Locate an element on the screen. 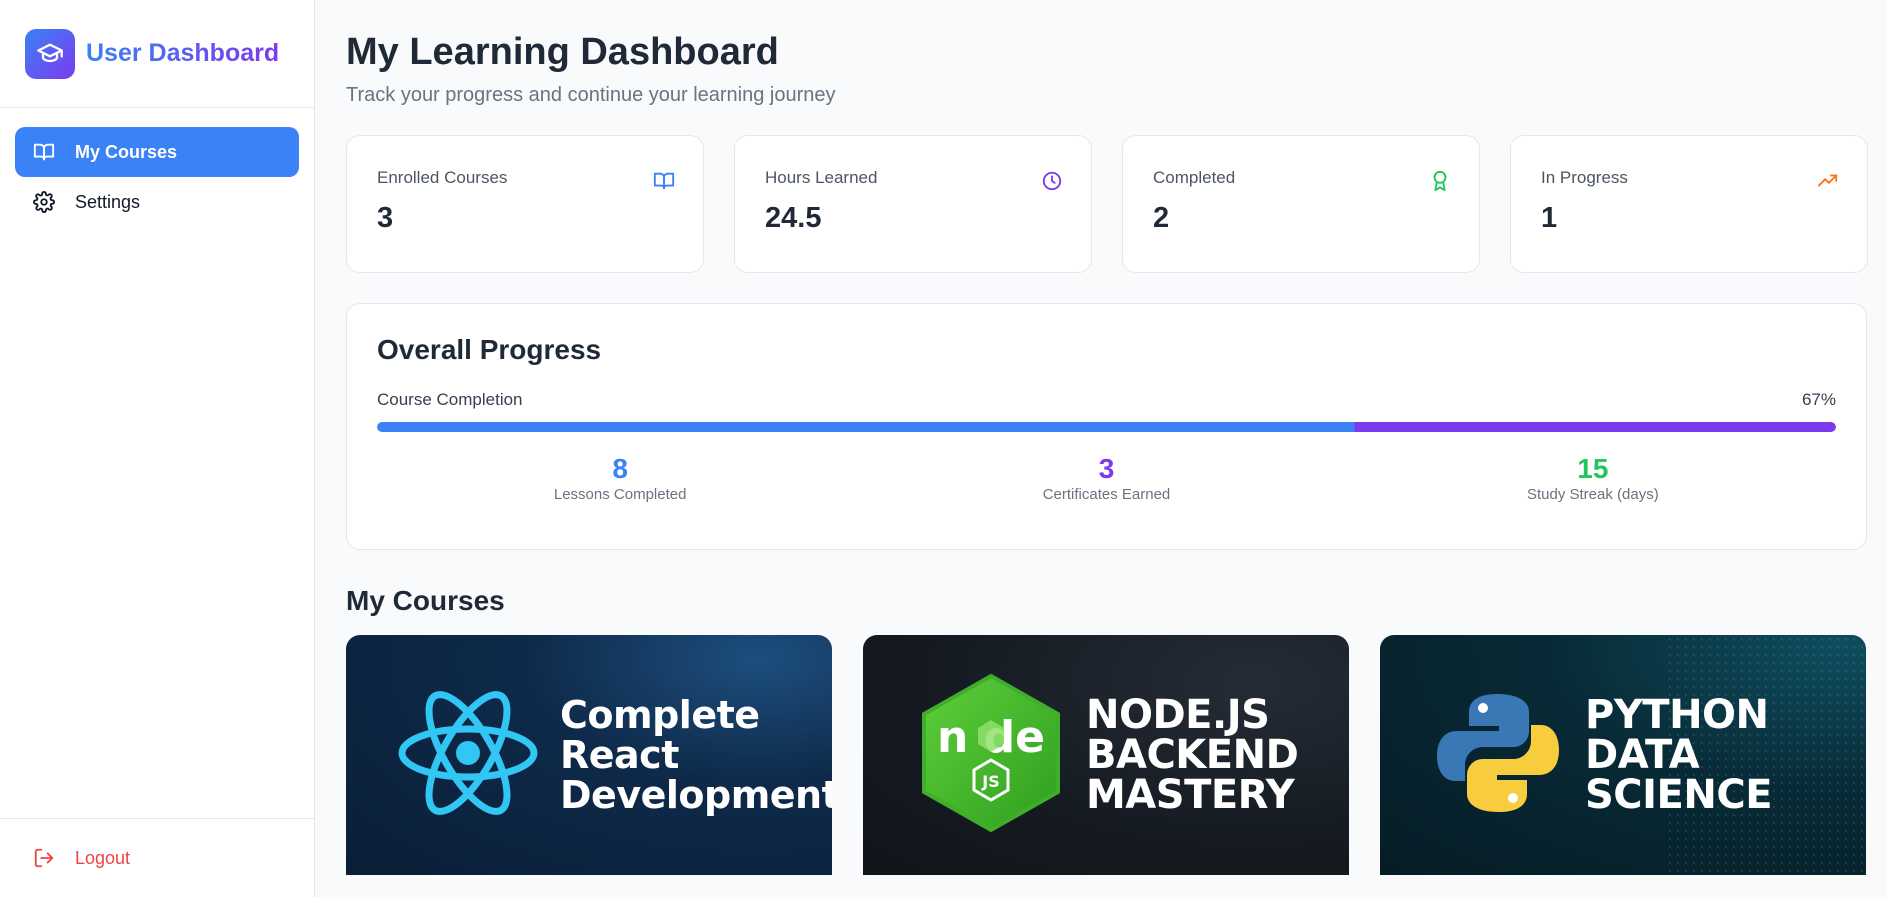 This screenshot has height=897, width=1887. progress-fill is located at coordinates (1106, 427).